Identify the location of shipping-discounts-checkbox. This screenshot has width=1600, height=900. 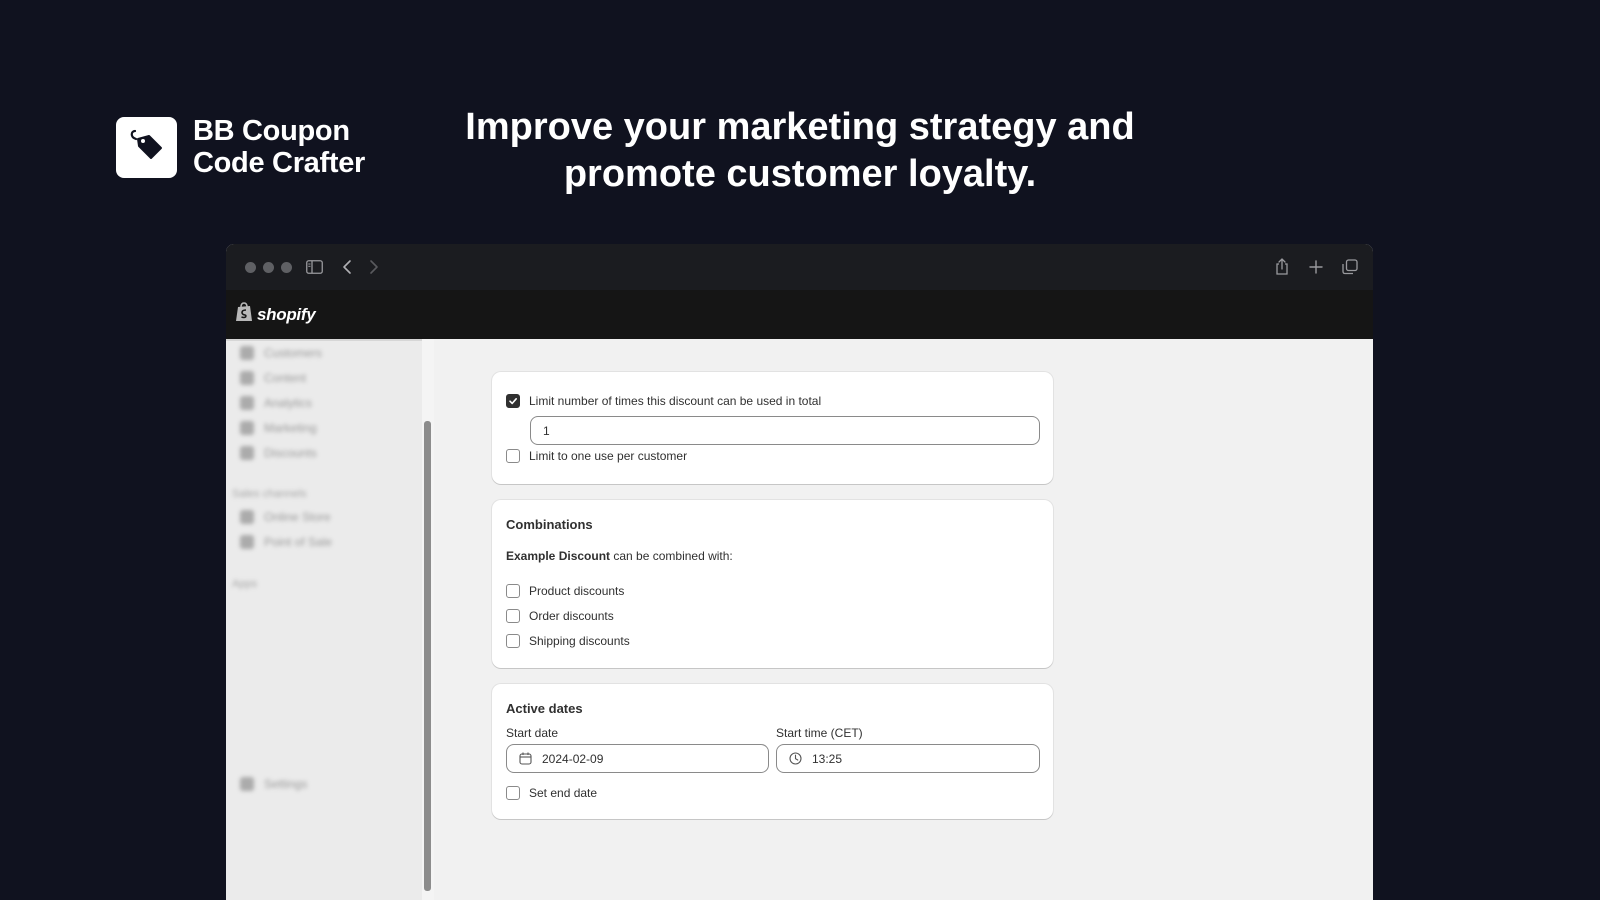
(513, 641).